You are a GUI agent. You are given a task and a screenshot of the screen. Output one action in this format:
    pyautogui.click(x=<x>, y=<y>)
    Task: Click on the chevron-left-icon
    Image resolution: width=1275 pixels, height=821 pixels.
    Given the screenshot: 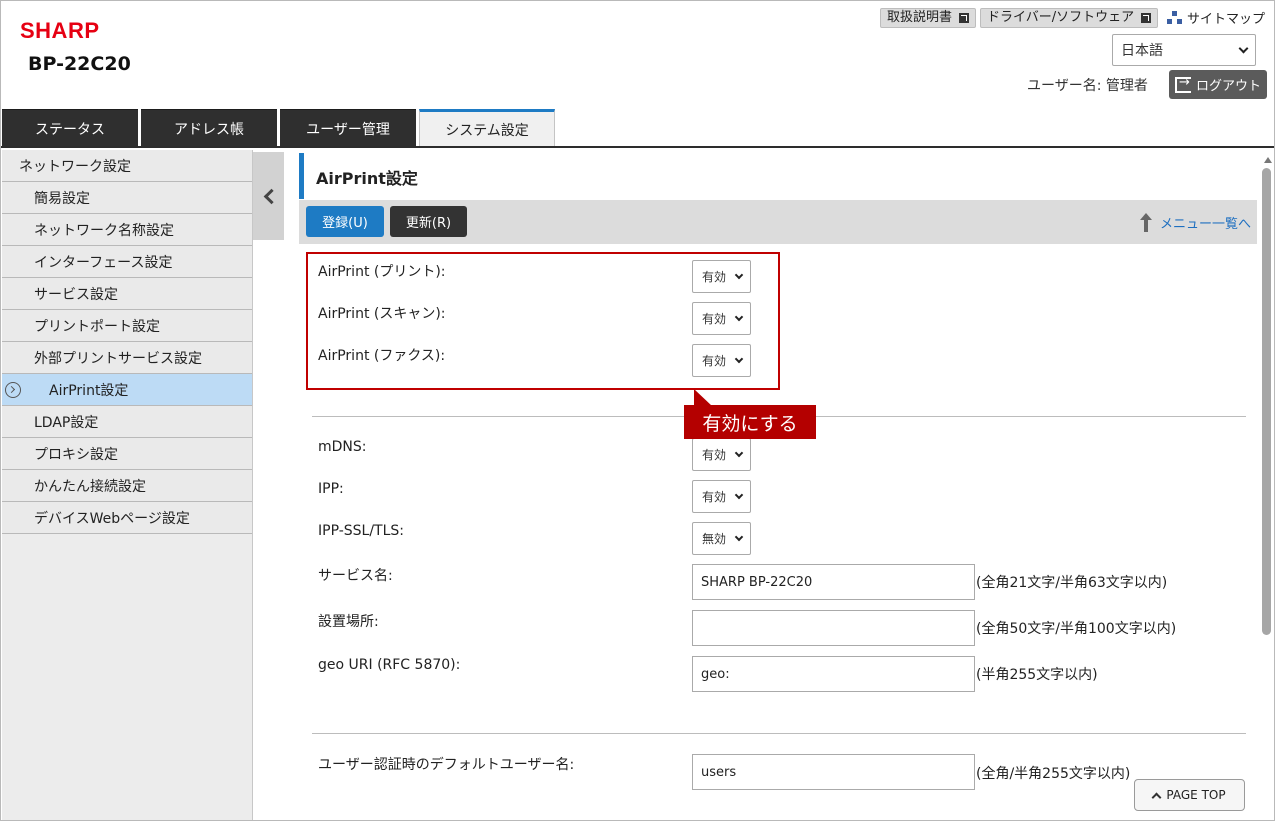 What is the action you would take?
    pyautogui.click(x=271, y=196)
    